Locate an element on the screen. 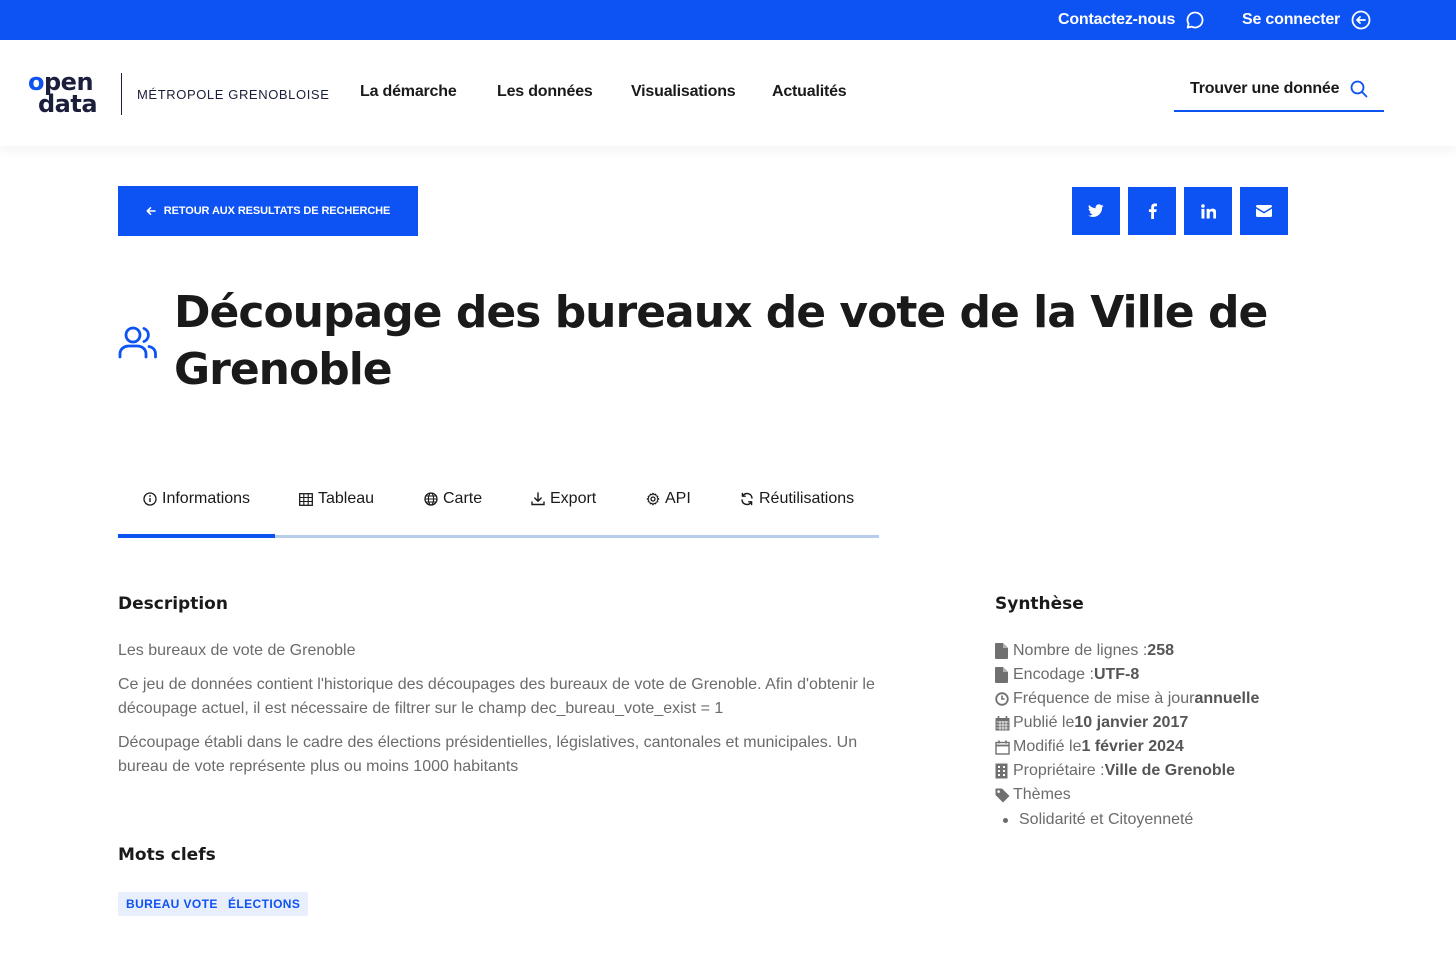 This screenshot has height=956, width=1456. chat-bubble-icon is located at coordinates (1195, 20).